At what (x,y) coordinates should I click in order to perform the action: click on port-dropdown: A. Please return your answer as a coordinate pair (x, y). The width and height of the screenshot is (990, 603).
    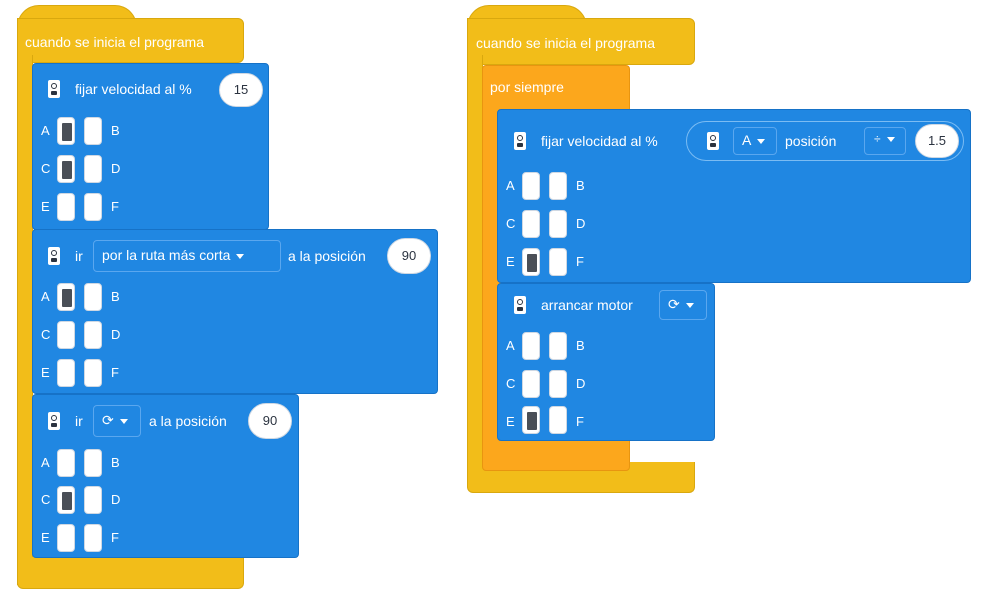
    Looking at the image, I should click on (755, 141).